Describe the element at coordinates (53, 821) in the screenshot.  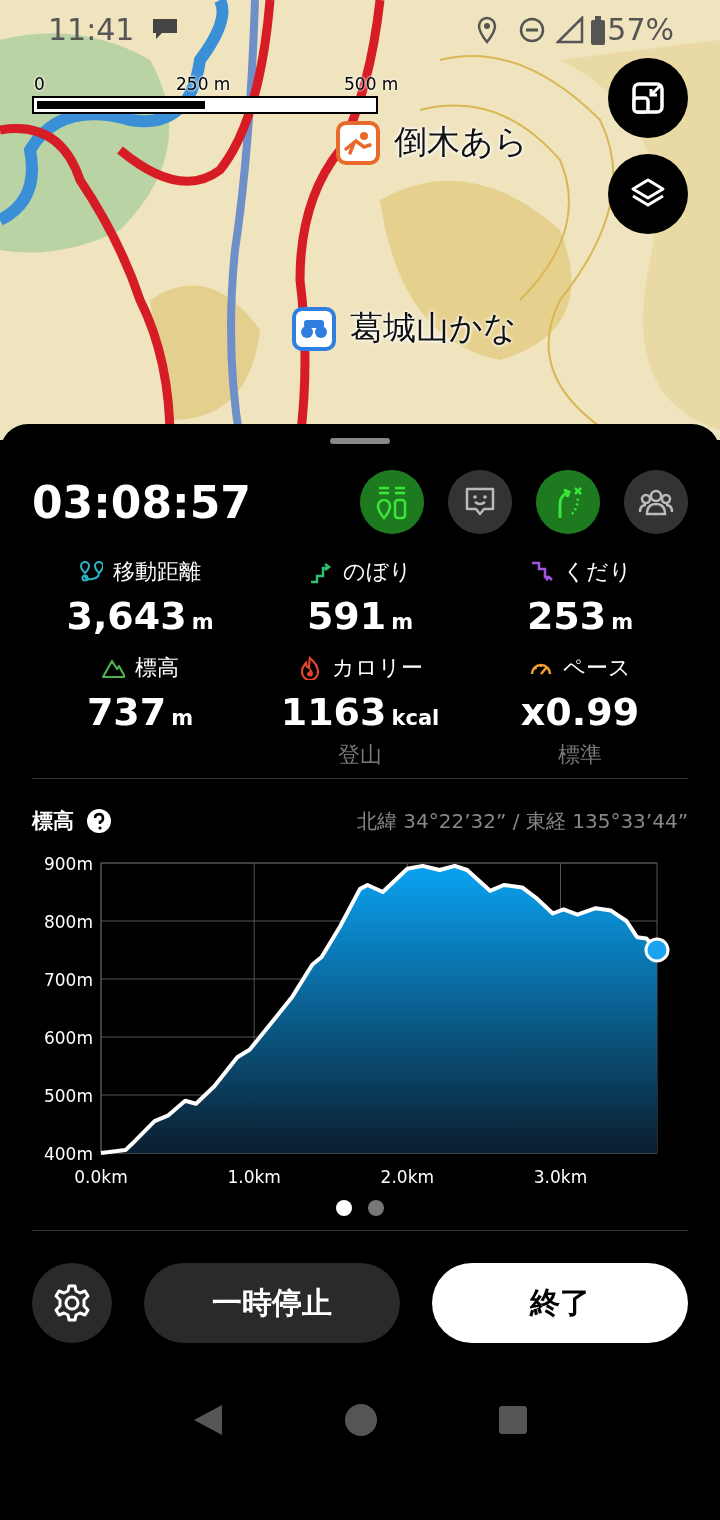
I see `chart-title: 標高` at that location.